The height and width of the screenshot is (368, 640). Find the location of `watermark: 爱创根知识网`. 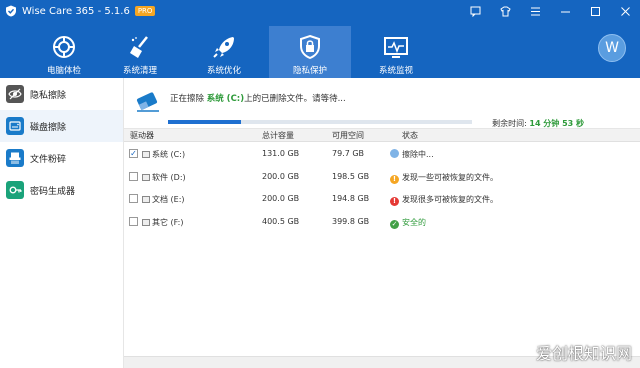

watermark: 爱创根知识网 is located at coordinates (583, 353).